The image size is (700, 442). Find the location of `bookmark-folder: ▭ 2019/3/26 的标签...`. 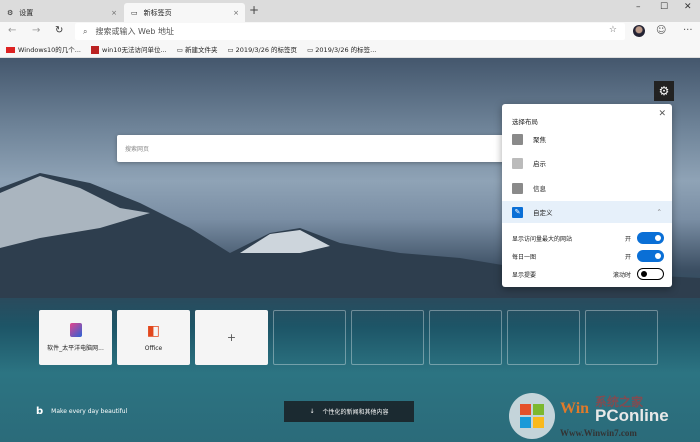

bookmark-folder: ▭ 2019/3/26 的标签... is located at coordinates (341, 49).